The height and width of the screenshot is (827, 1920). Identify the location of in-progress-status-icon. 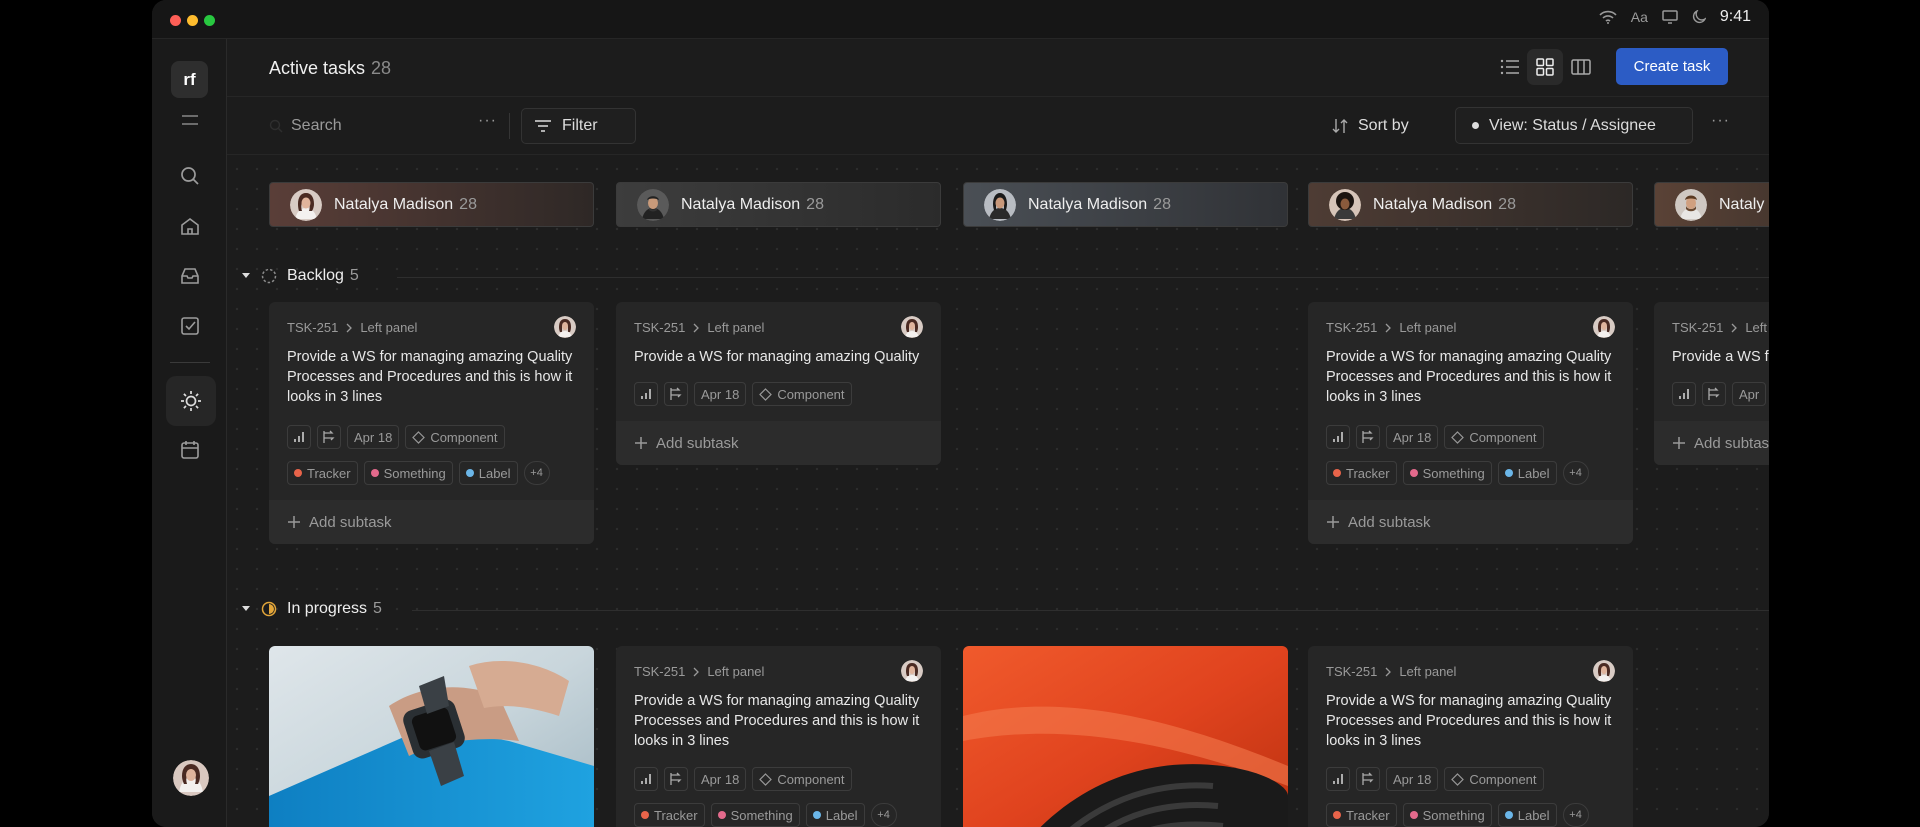
(269, 609).